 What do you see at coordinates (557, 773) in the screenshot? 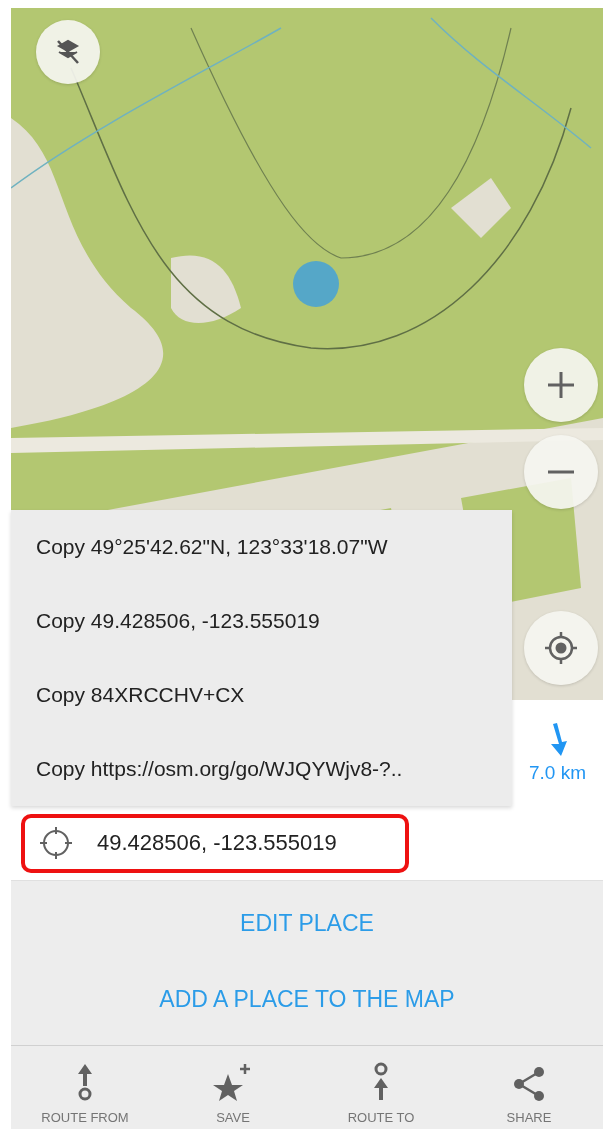
I see `distance-text: 7.0 km` at bounding box center [557, 773].